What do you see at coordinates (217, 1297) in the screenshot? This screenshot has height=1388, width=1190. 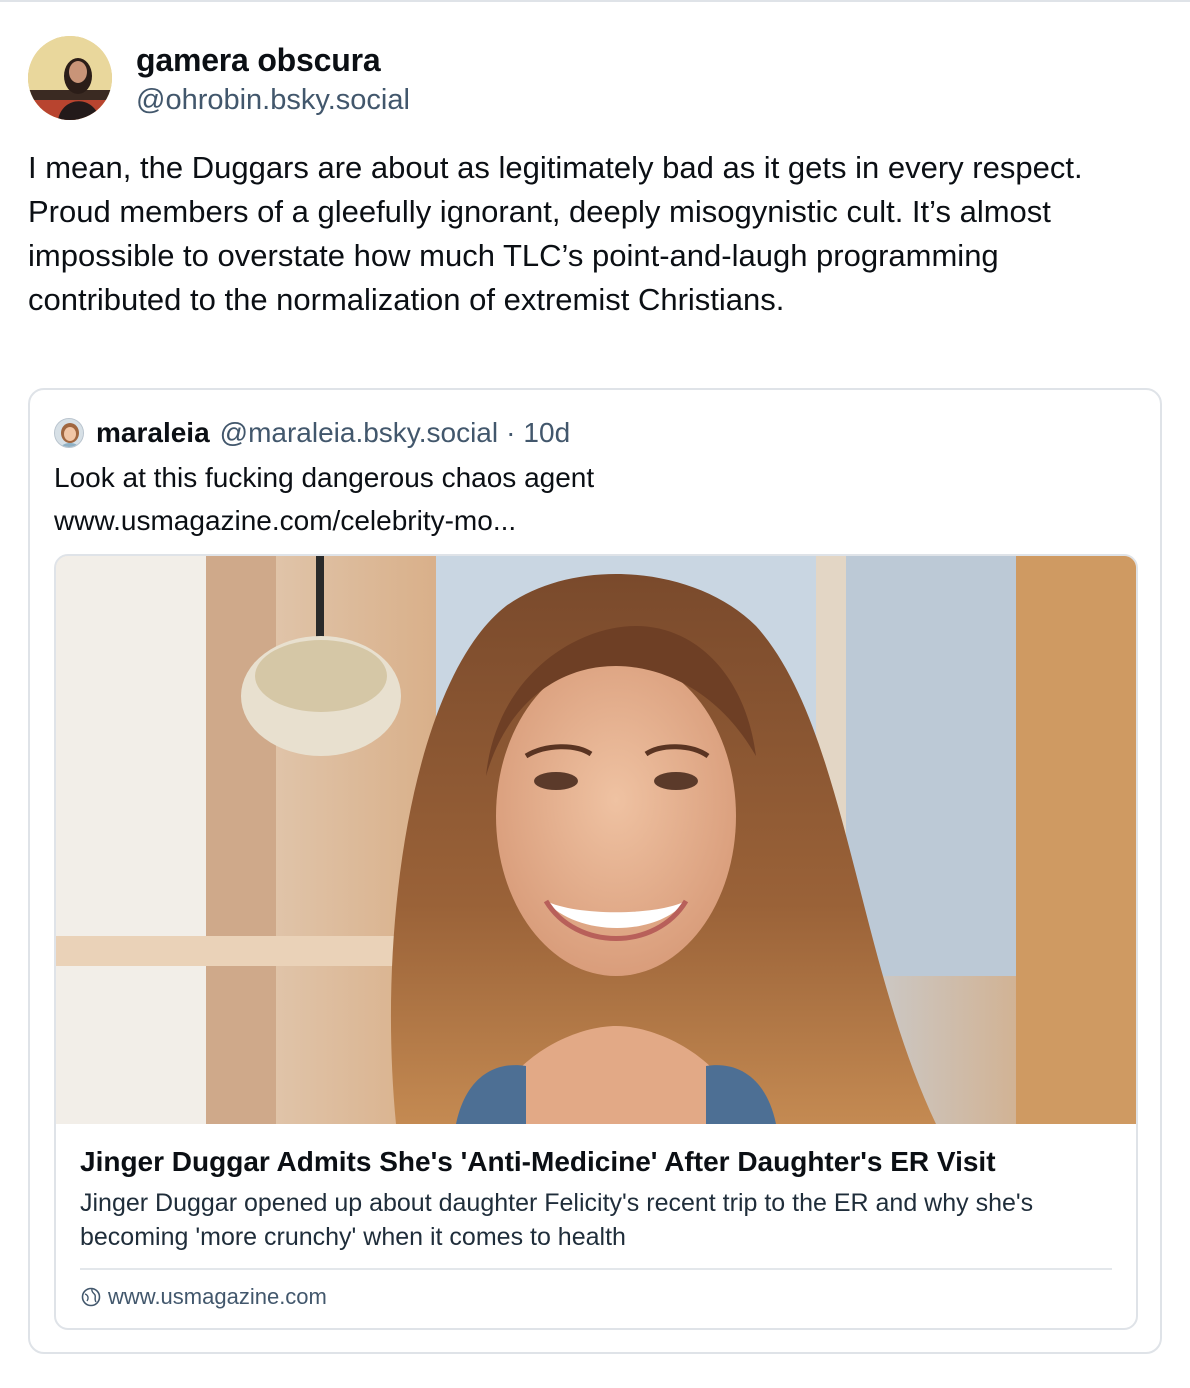 I see `link-preview-domain: www.usmagazine.com` at bounding box center [217, 1297].